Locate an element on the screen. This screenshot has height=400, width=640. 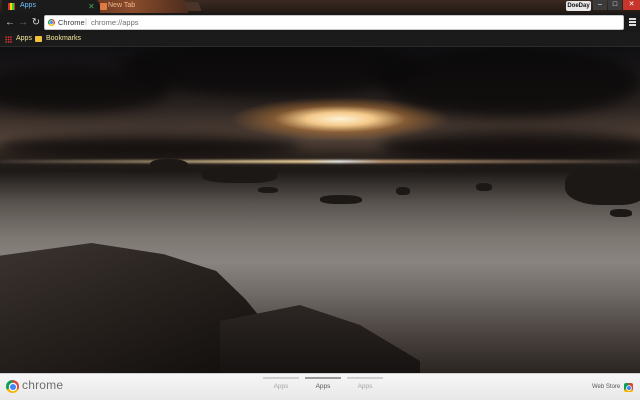
horizon-glow is located at coordinates (320, 161).